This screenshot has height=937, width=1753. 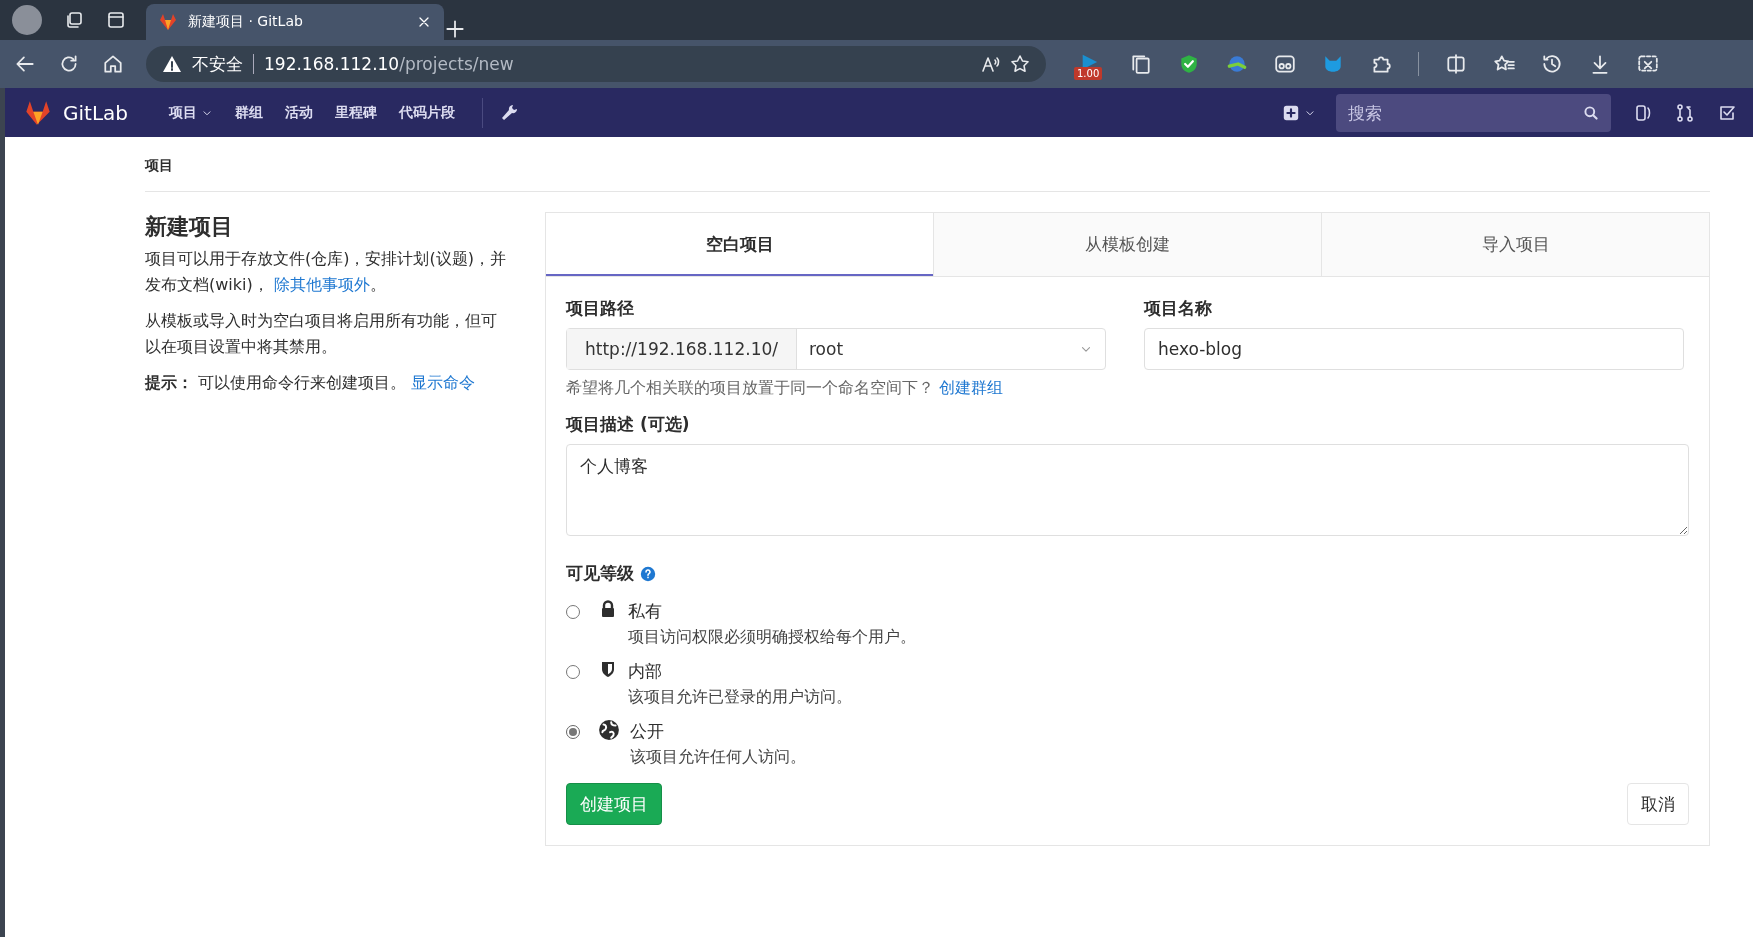 I want to click on speed-badge: 1.00, so click(x=1088, y=73).